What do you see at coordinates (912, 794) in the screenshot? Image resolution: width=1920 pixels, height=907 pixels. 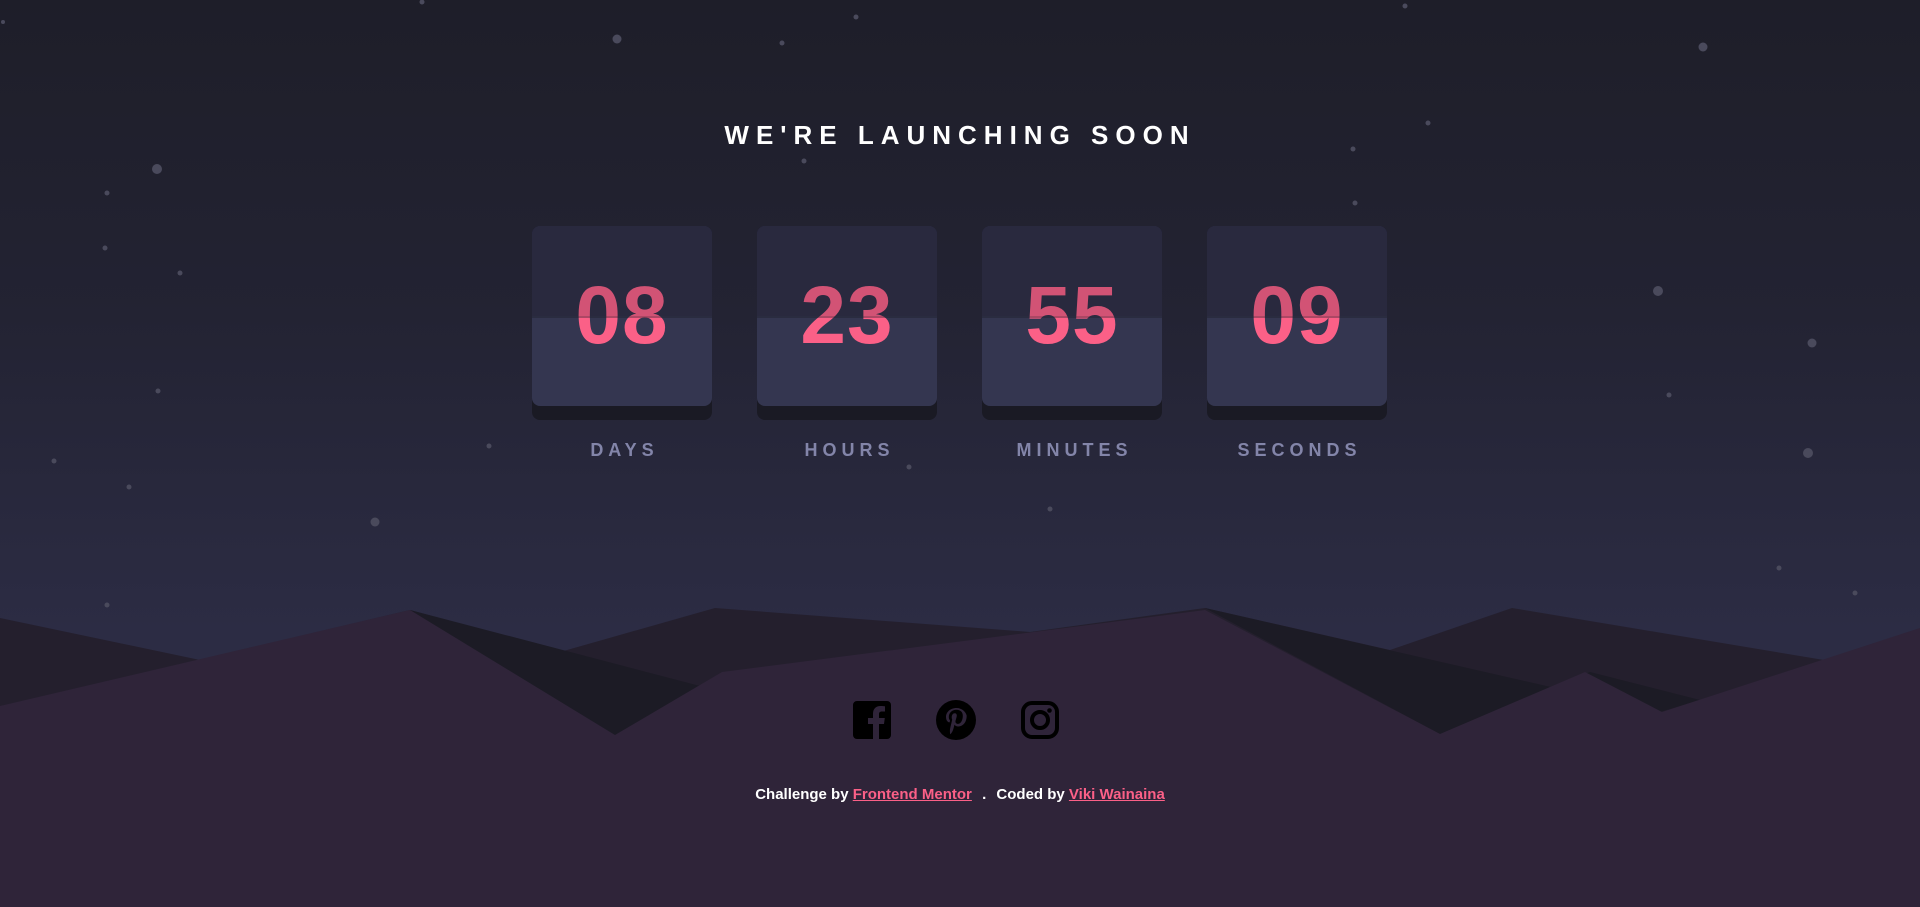 I see `frontend-mentor-link: Frontend Mentor` at bounding box center [912, 794].